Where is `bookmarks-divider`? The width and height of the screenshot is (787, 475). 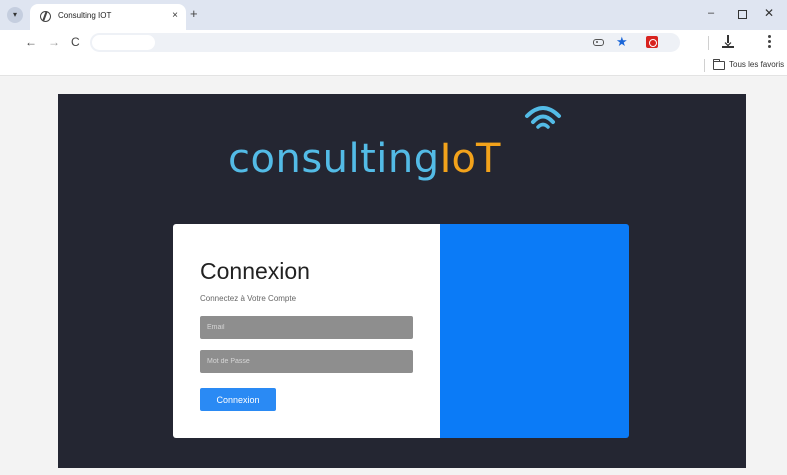 bookmarks-divider is located at coordinates (704, 65).